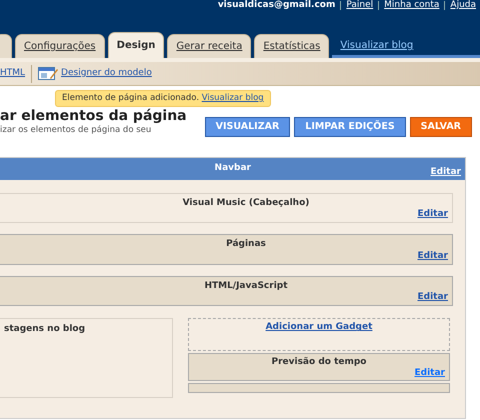 This screenshot has height=420, width=480. What do you see at coordinates (93, 116) in the screenshot?
I see `page-title: ar elementos da página` at bounding box center [93, 116].